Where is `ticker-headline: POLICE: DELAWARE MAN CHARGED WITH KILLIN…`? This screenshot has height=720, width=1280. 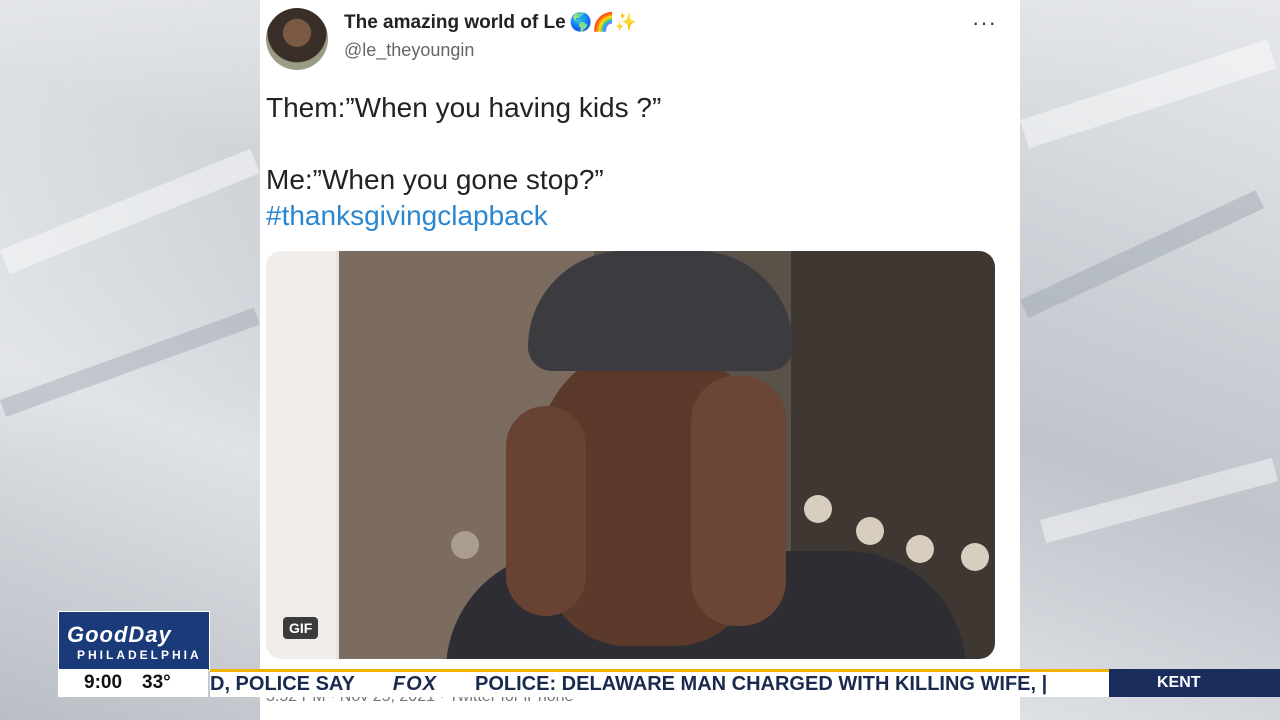
ticker-headline: POLICE: DELAWARE MAN CHARGED WITH KILLIN… is located at coordinates (761, 684).